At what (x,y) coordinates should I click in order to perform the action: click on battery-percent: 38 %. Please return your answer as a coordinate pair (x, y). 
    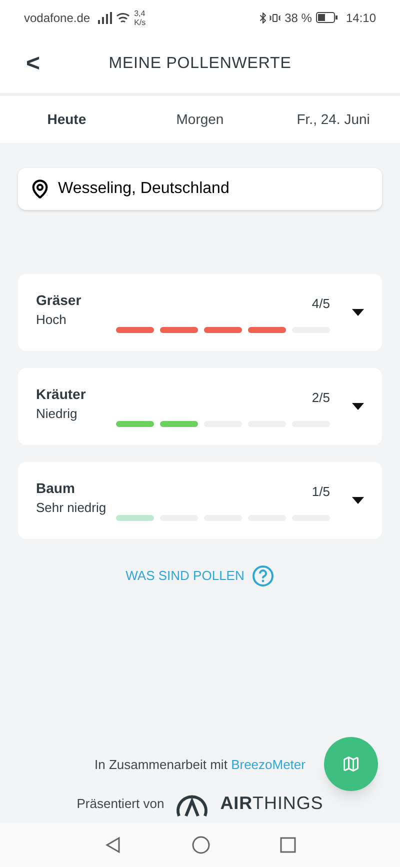
    Looking at the image, I should click on (298, 18).